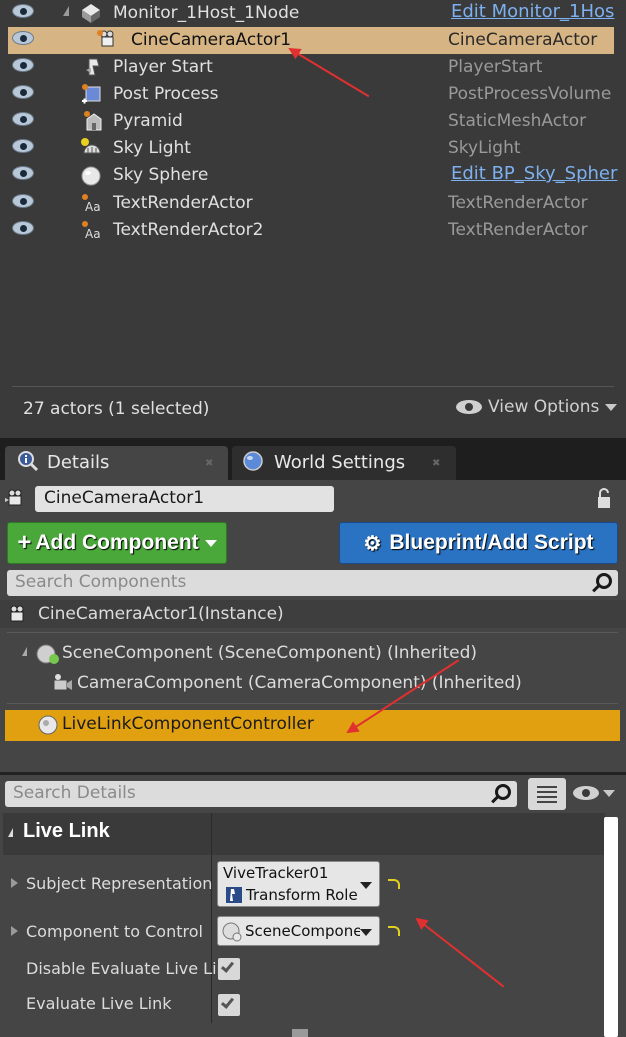 The image size is (626, 1037). What do you see at coordinates (311, 40) in the screenshot?
I see `outliner-row-selected: CineCameraActor1 CineCameraActor` at bounding box center [311, 40].